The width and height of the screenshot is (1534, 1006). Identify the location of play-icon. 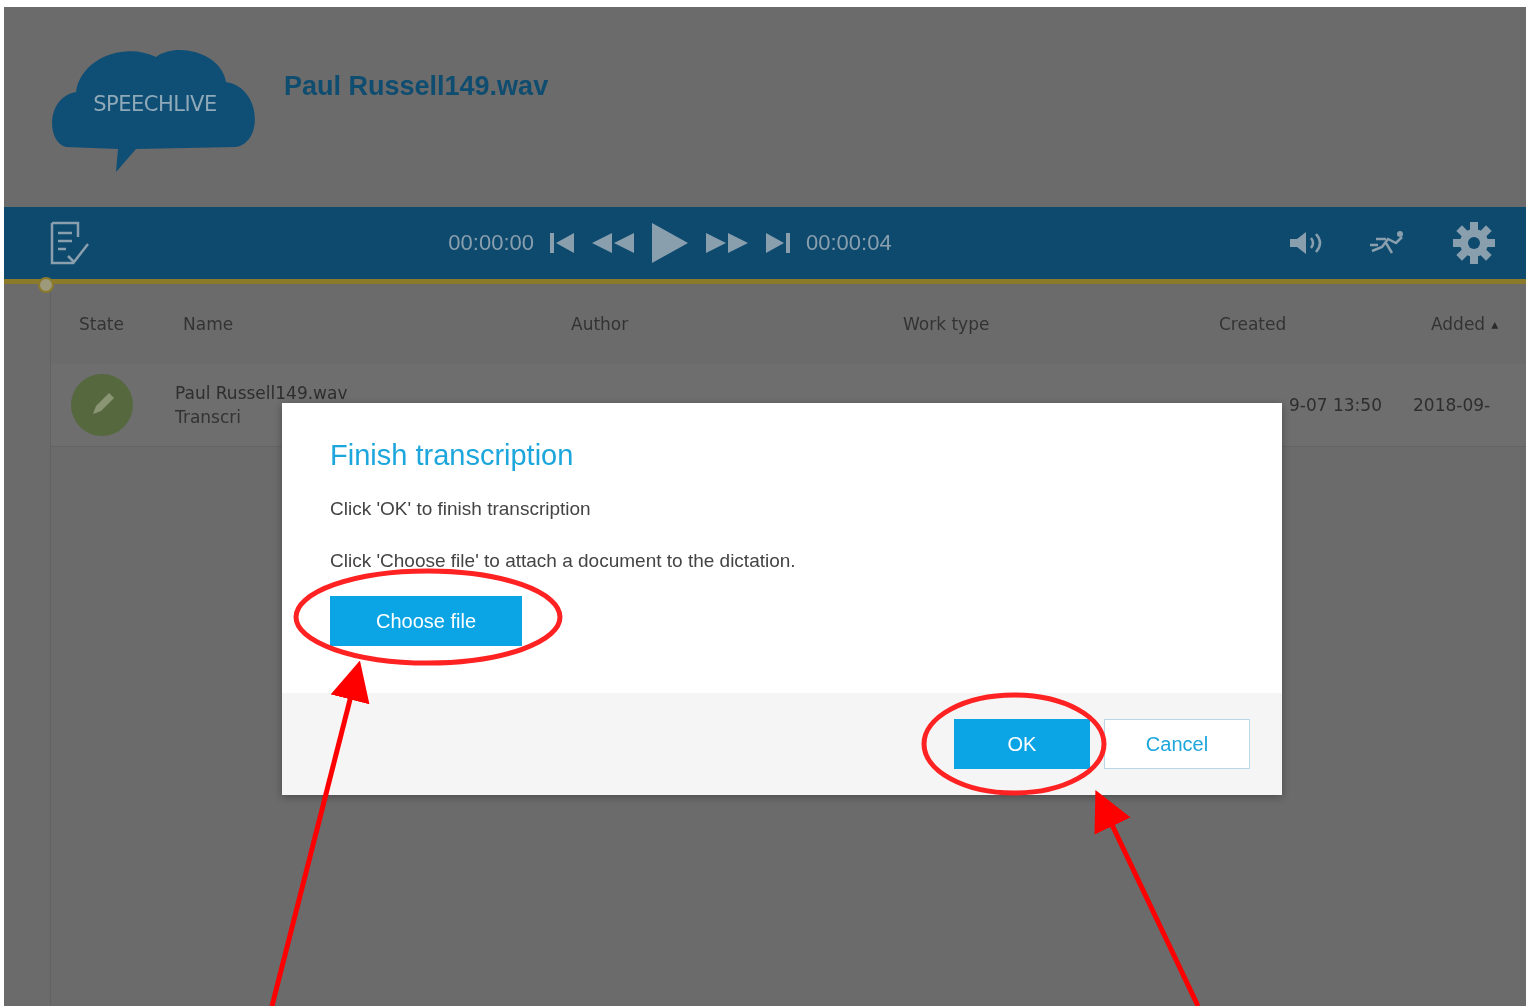
(670, 243).